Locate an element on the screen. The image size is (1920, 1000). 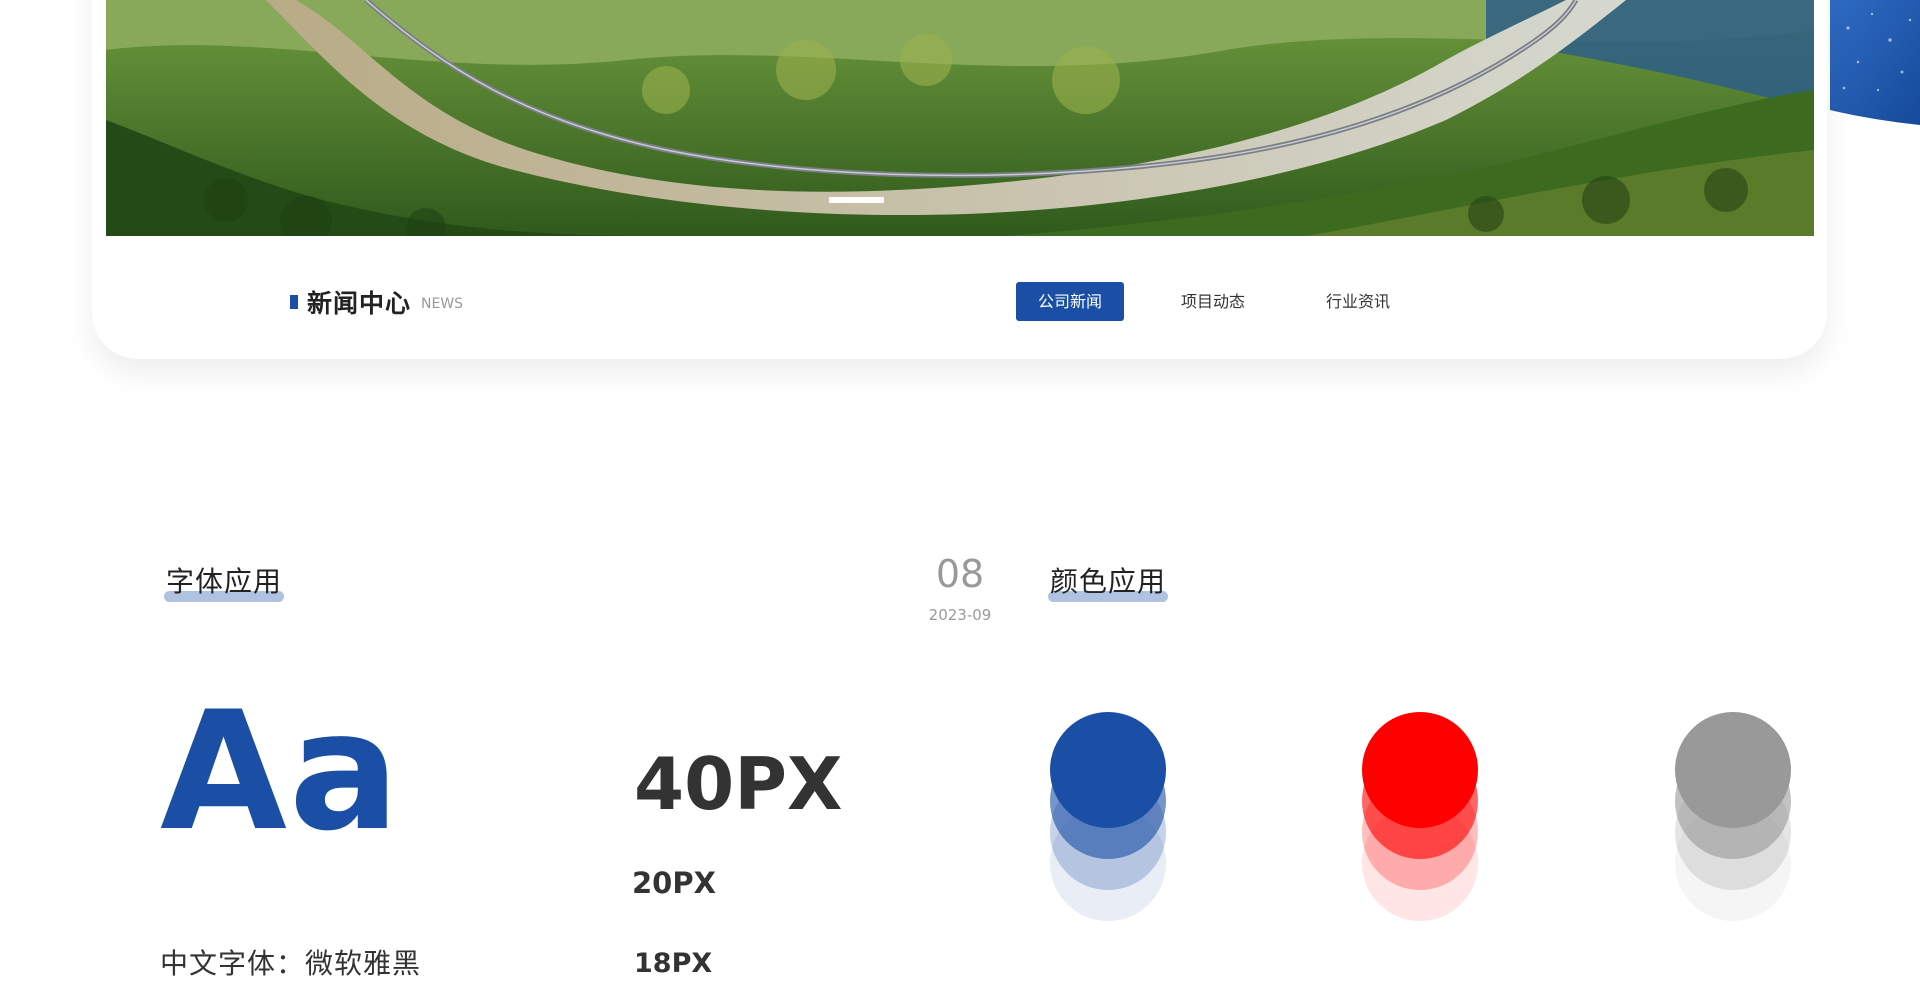
color-swatch-neutral is located at coordinates (1733, 817).